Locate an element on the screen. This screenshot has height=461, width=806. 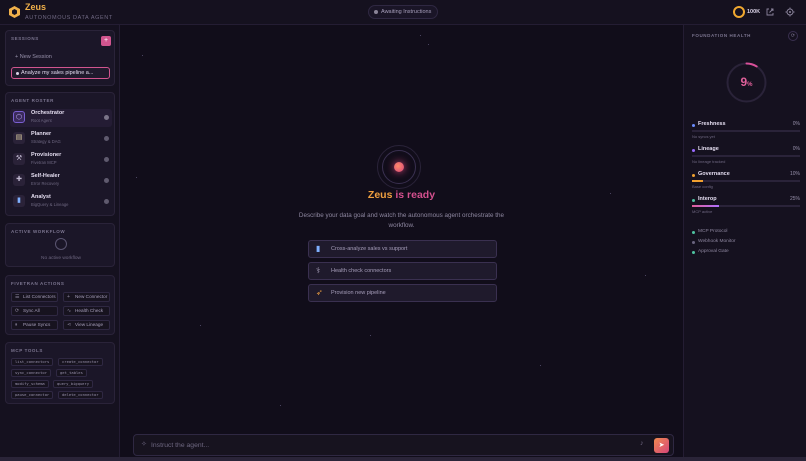
send-button: ➤ is located at coordinates (661, 445).